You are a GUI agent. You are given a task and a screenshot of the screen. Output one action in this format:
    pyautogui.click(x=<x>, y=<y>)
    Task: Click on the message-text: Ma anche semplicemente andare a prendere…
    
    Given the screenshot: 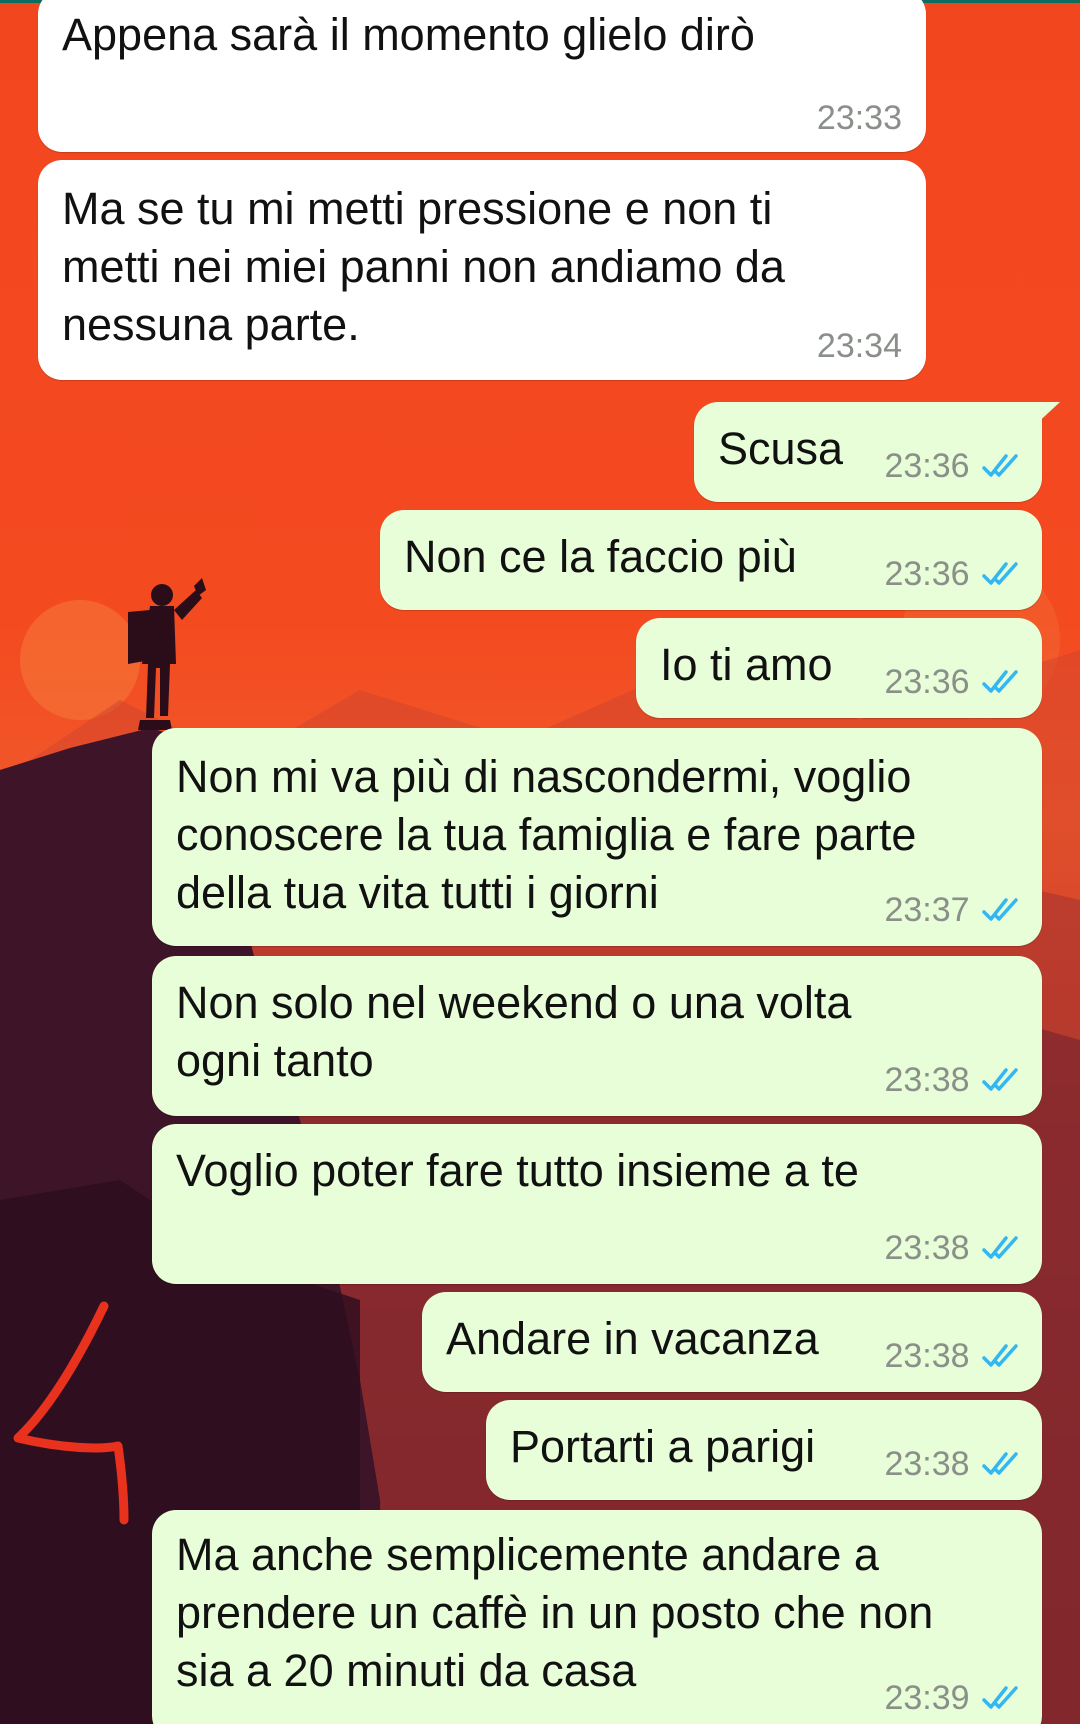 What is the action you would take?
    pyautogui.click(x=555, y=1612)
    